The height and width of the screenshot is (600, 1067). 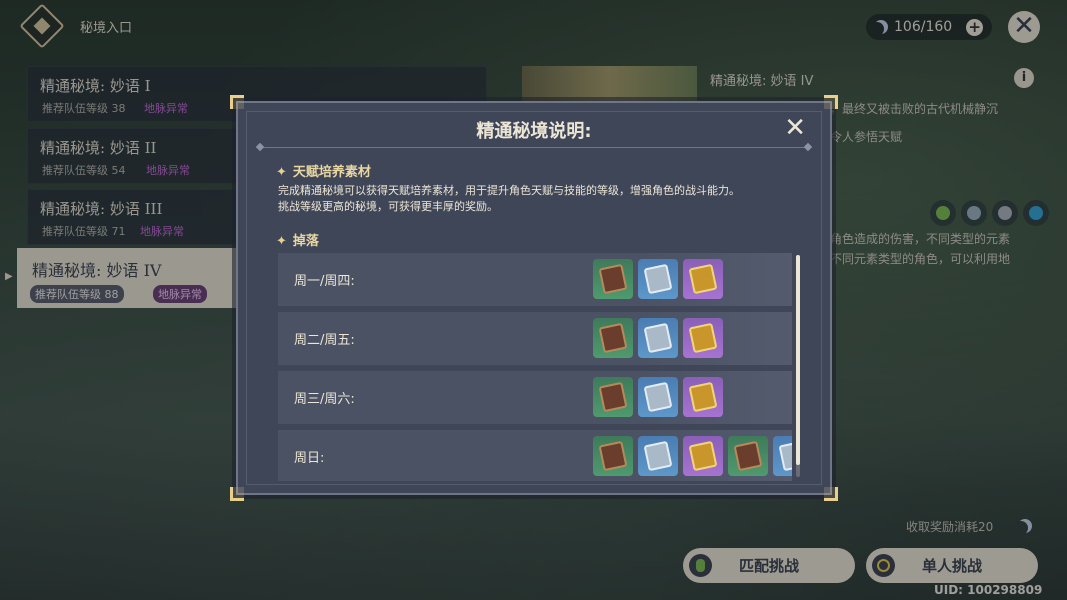 I want to click on section-title: 掉落, so click(x=305, y=241).